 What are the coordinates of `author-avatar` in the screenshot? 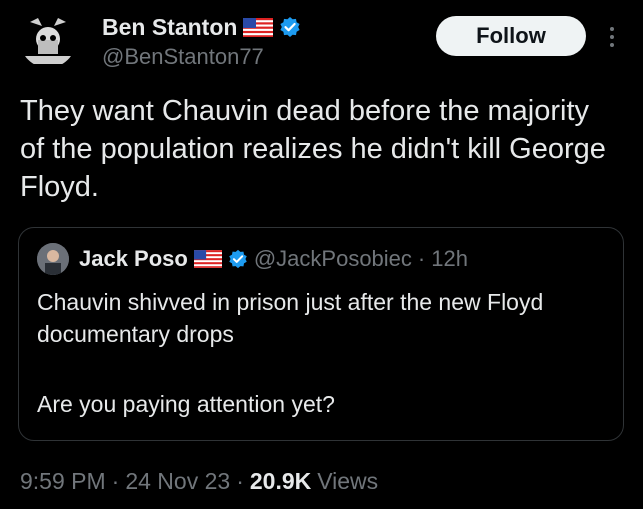 It's located at (48, 40).